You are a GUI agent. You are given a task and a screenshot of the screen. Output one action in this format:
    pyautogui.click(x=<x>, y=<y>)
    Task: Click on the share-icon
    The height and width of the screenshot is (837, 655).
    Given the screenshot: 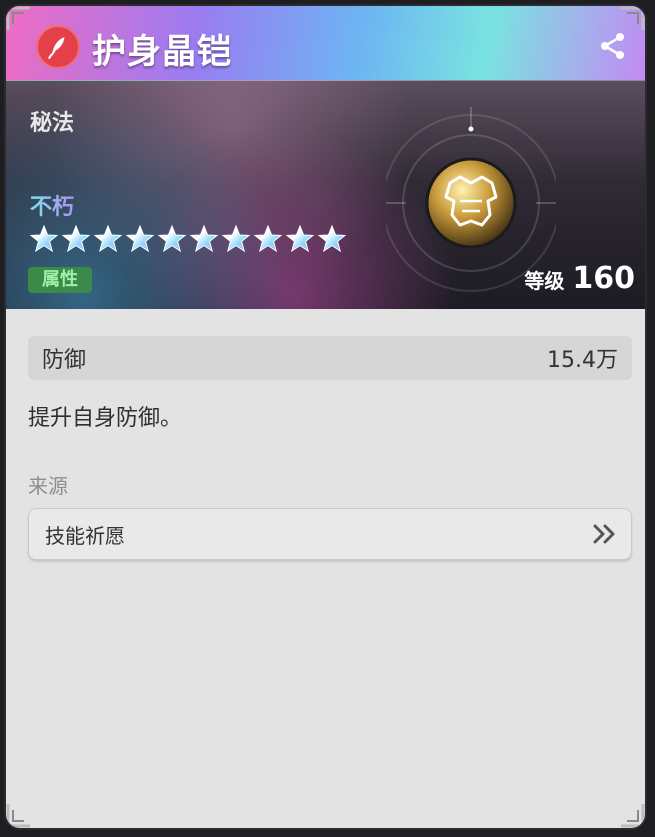 What is the action you would take?
    pyautogui.click(x=613, y=46)
    